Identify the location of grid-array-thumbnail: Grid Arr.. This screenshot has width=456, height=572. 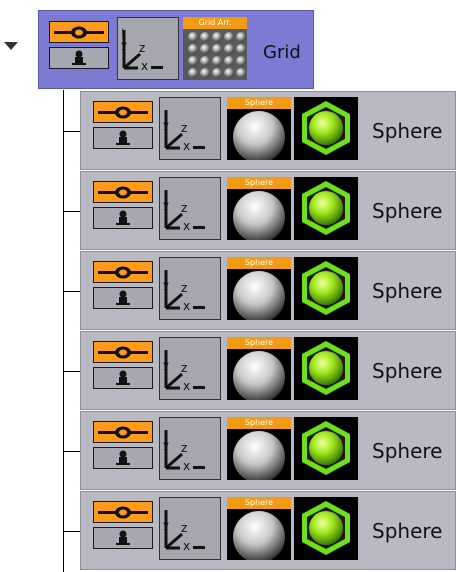
(215, 48).